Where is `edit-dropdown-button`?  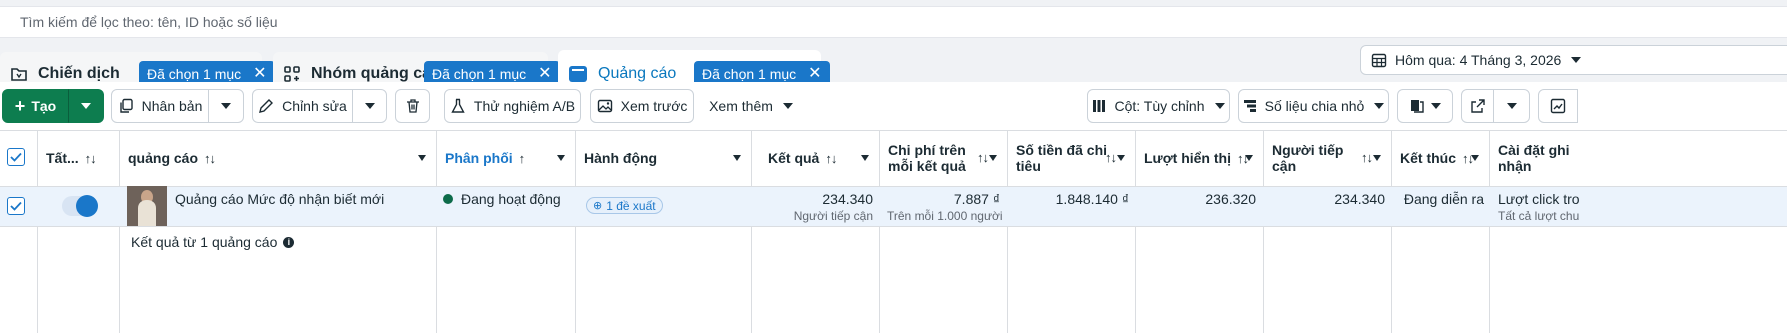
edit-dropdown-button is located at coordinates (369, 106).